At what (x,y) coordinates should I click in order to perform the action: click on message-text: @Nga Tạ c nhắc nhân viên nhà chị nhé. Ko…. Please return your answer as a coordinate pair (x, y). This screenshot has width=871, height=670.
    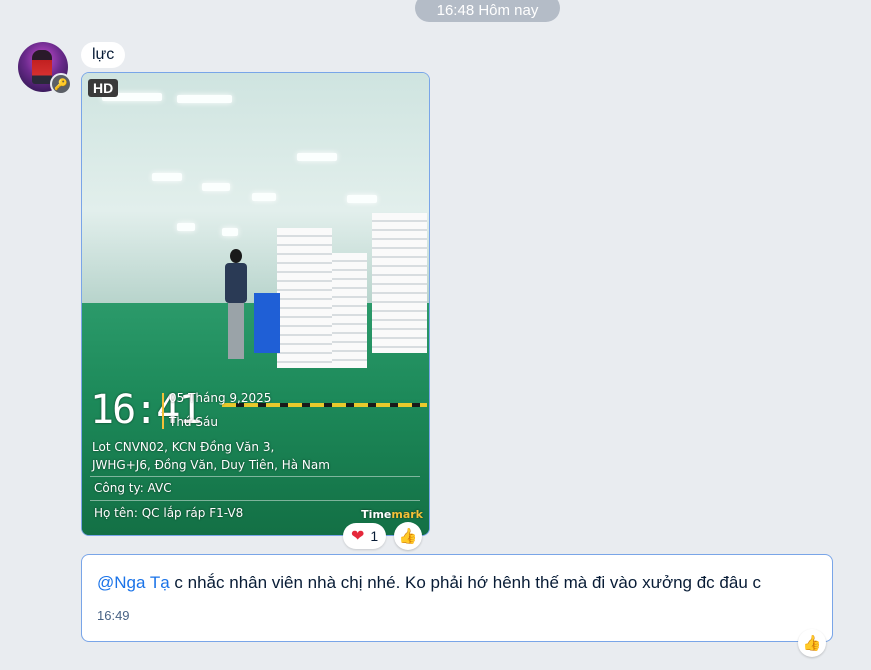
    Looking at the image, I should click on (457, 583).